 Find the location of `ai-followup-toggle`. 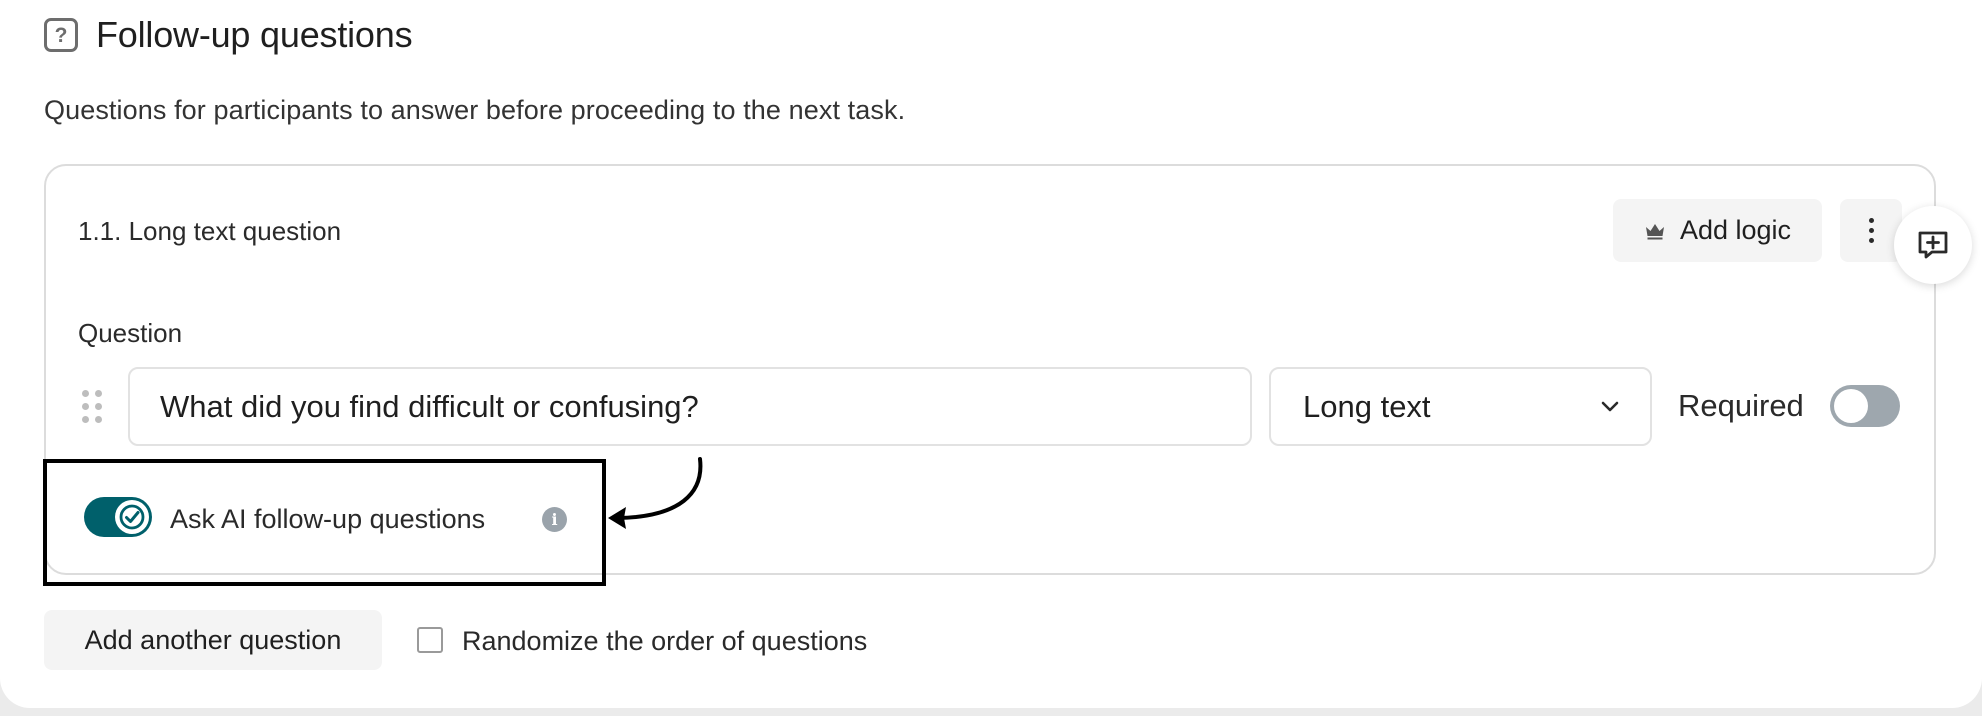

ai-followup-toggle is located at coordinates (118, 517).